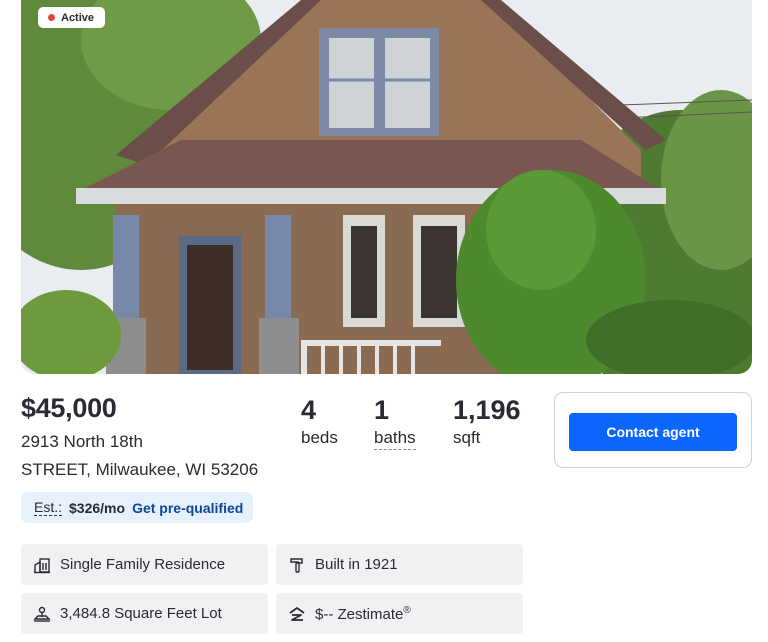 Image resolution: width=768 pixels, height=642 pixels. Describe the element at coordinates (356, 564) in the screenshot. I see `fact-year-built-label: Built in 1921` at that location.